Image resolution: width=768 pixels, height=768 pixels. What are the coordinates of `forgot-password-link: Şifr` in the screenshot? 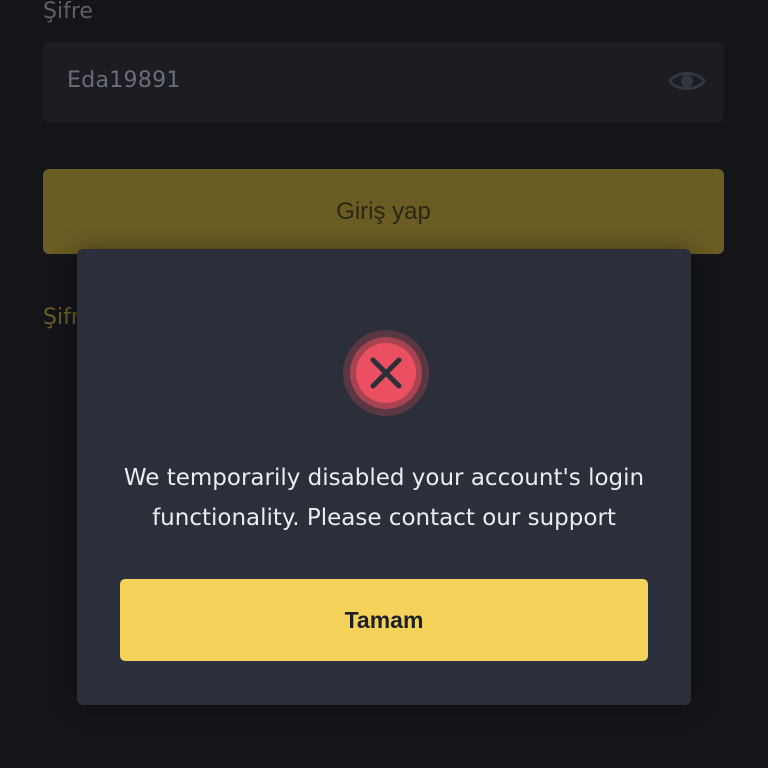 It's located at (61, 318).